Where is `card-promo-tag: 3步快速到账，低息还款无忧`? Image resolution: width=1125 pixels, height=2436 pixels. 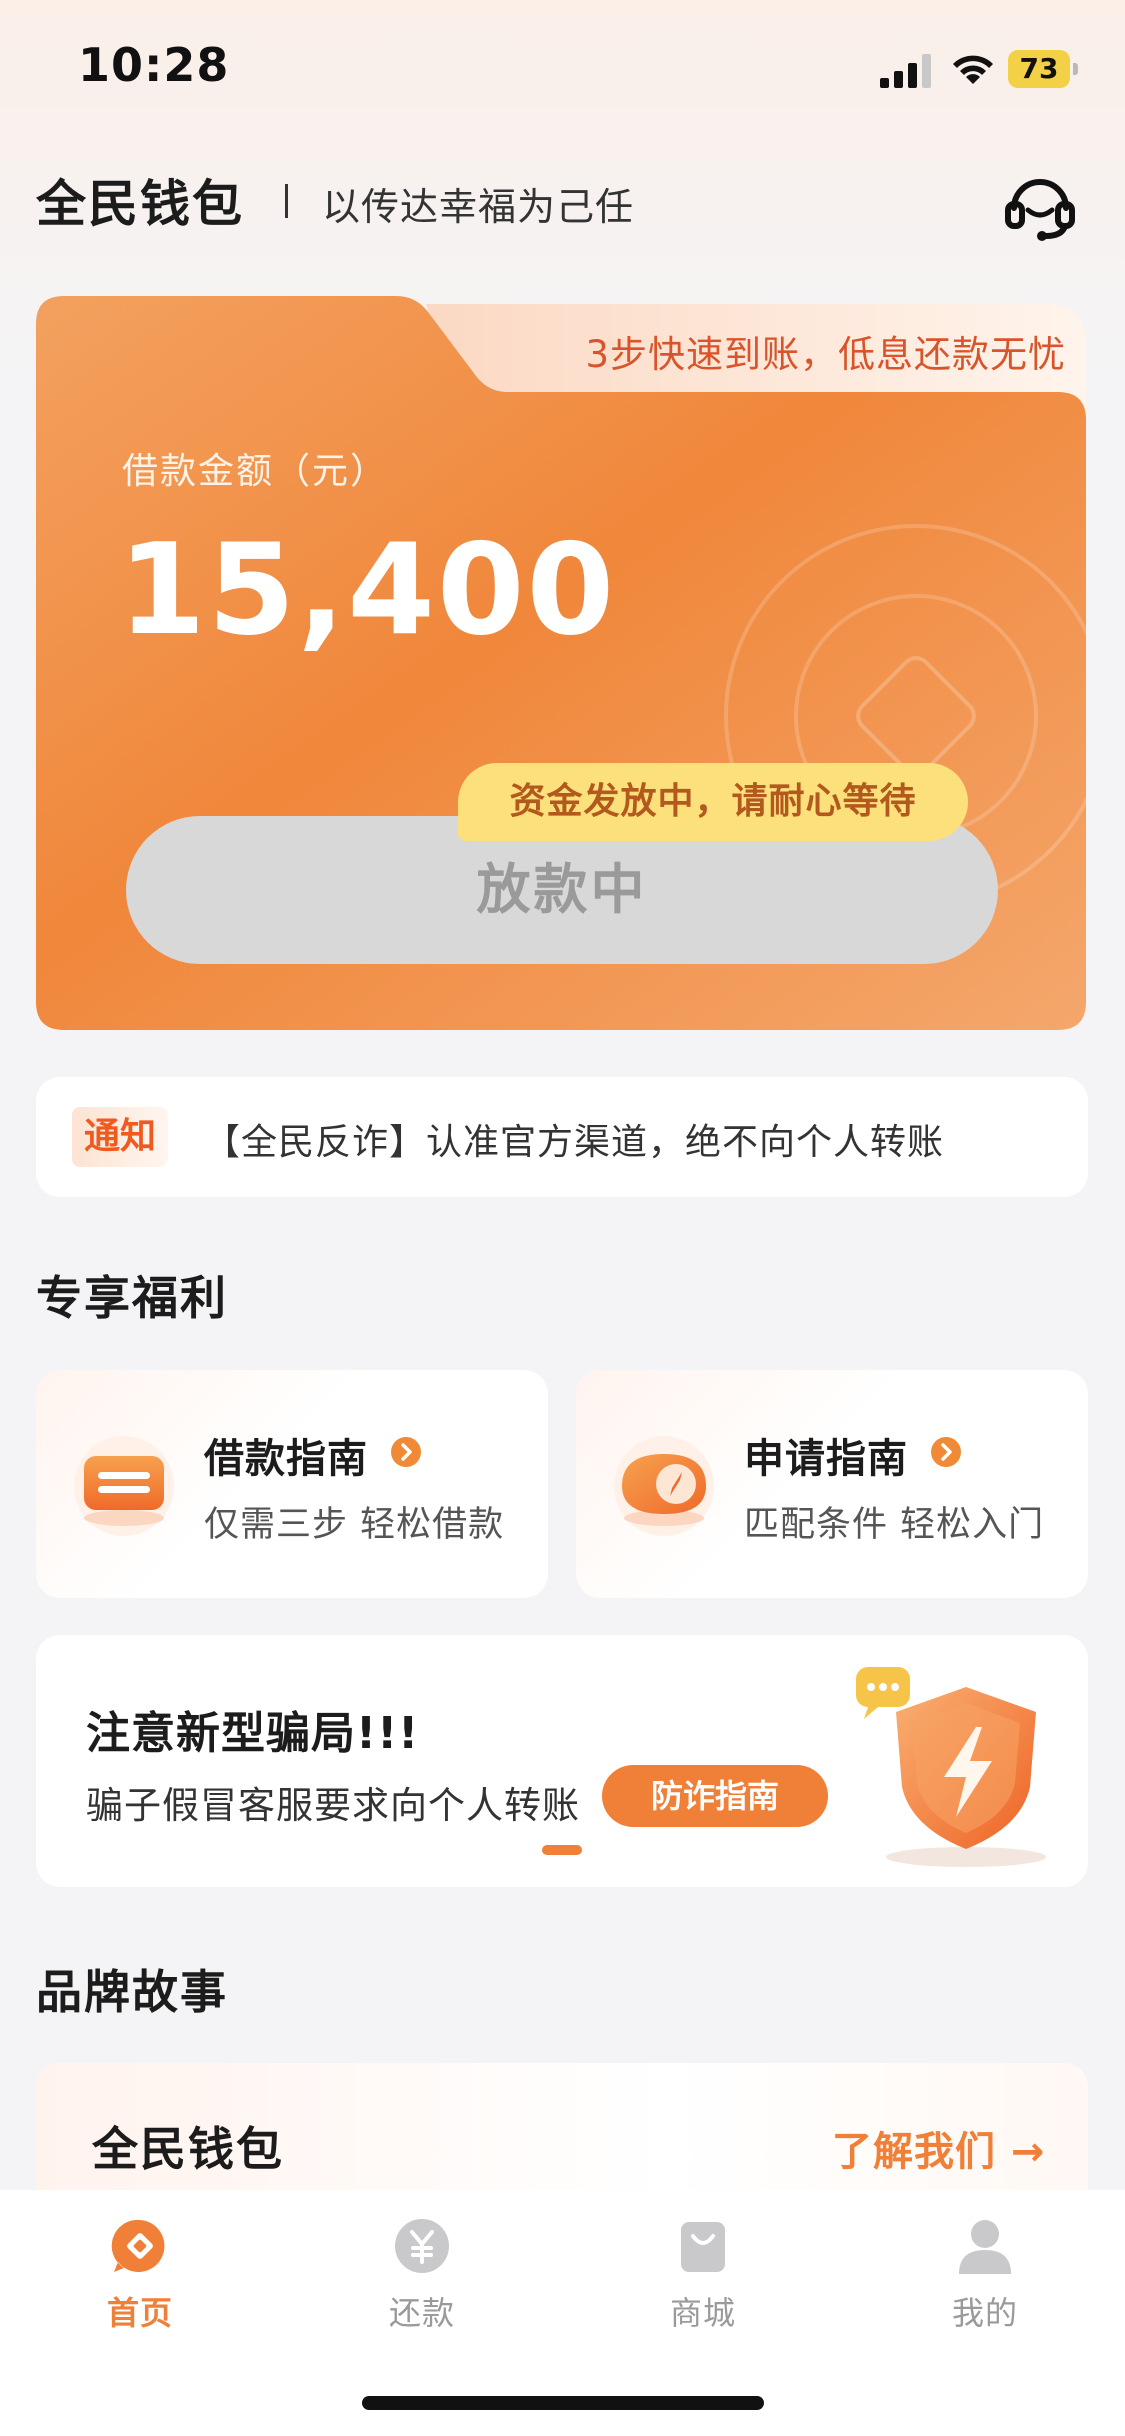 card-promo-tag: 3步快速到账，低息还款无忧 is located at coordinates (825, 354).